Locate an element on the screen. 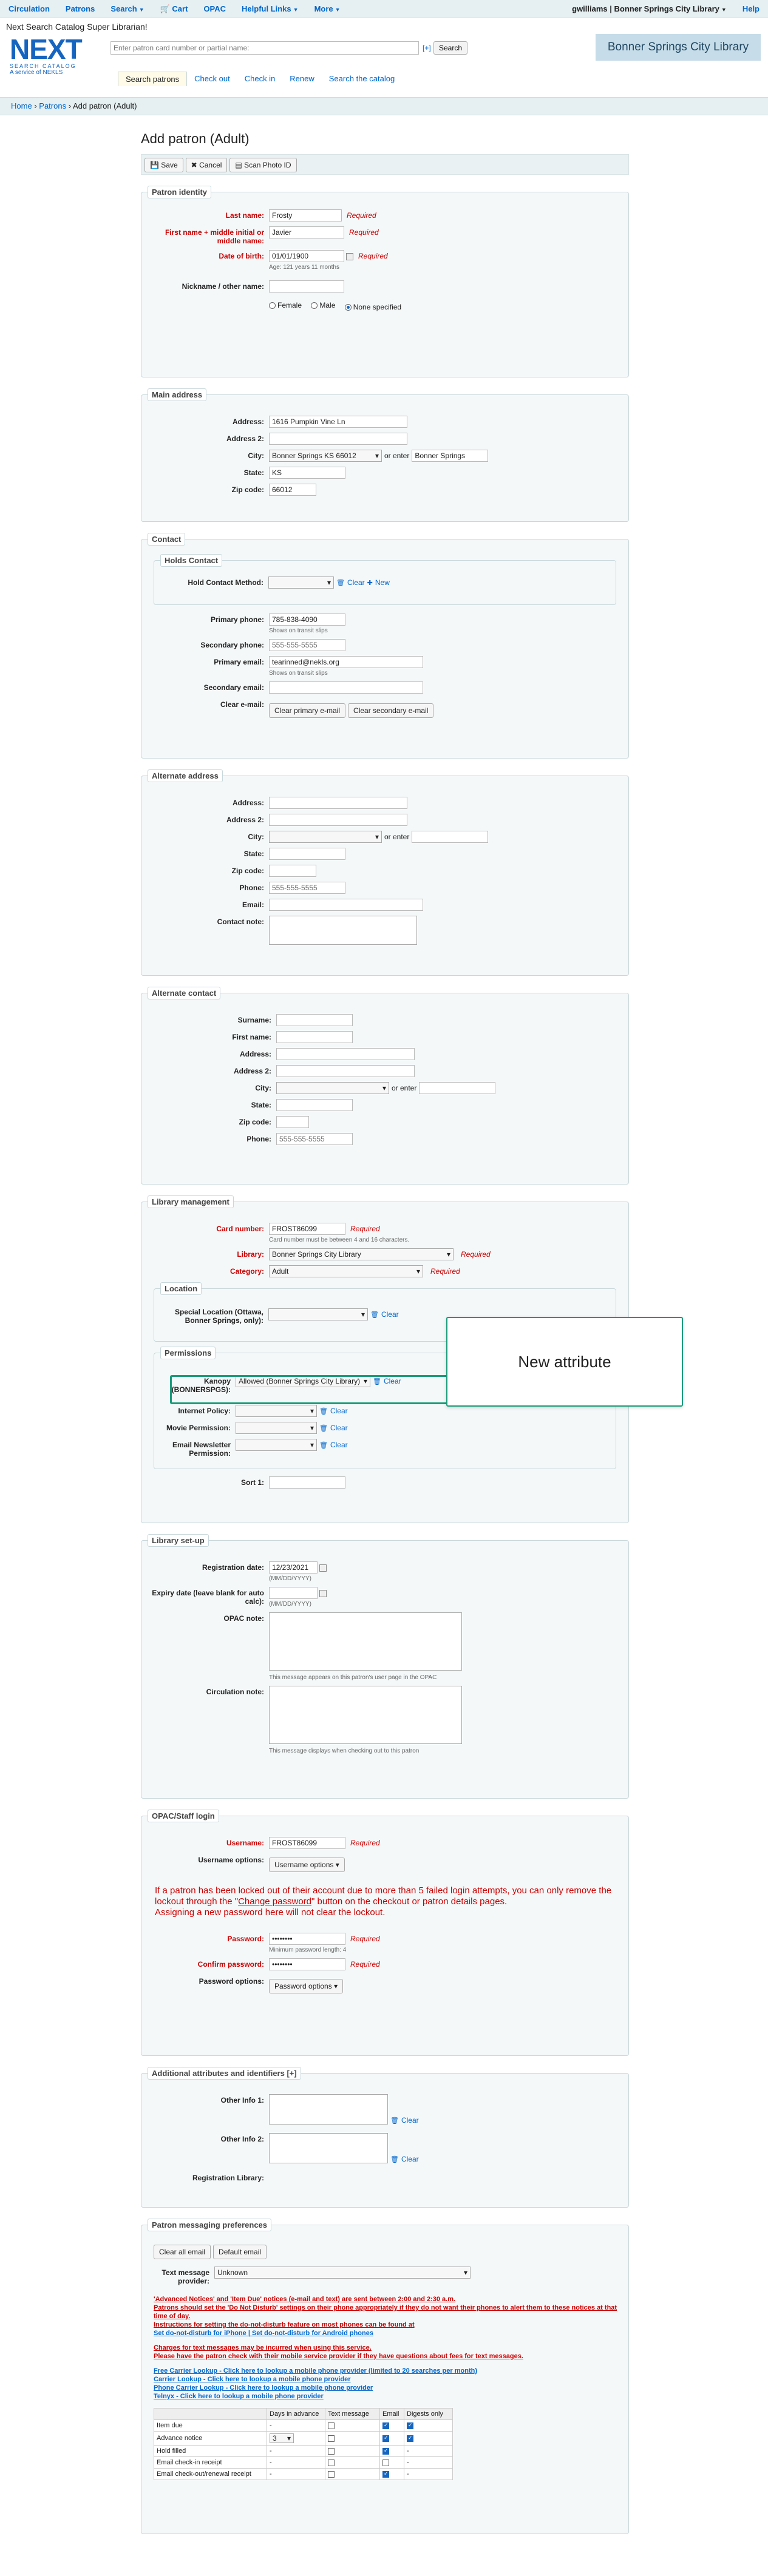 Image resolution: width=768 pixels, height=2576 pixels. clear-other-info-1-link: Clear is located at coordinates (410, 2120).